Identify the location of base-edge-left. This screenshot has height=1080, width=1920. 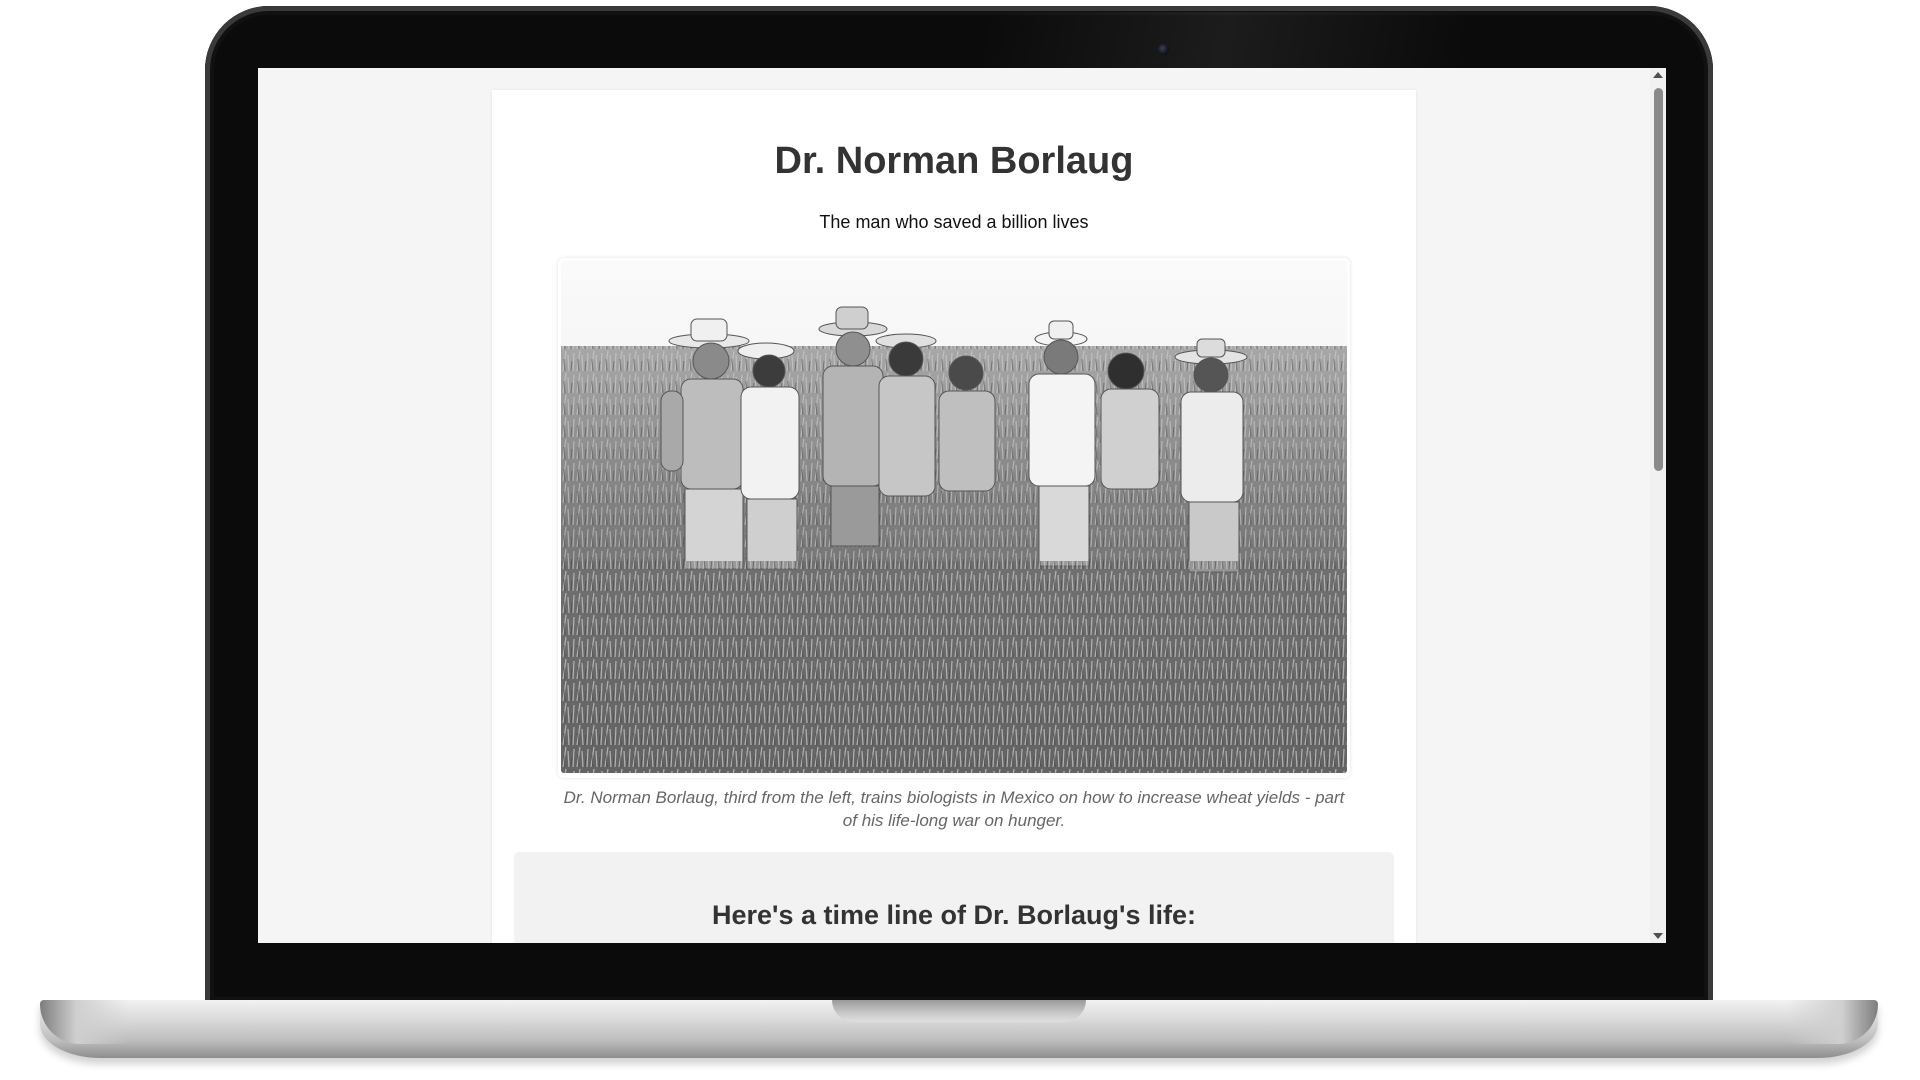
(85, 1022).